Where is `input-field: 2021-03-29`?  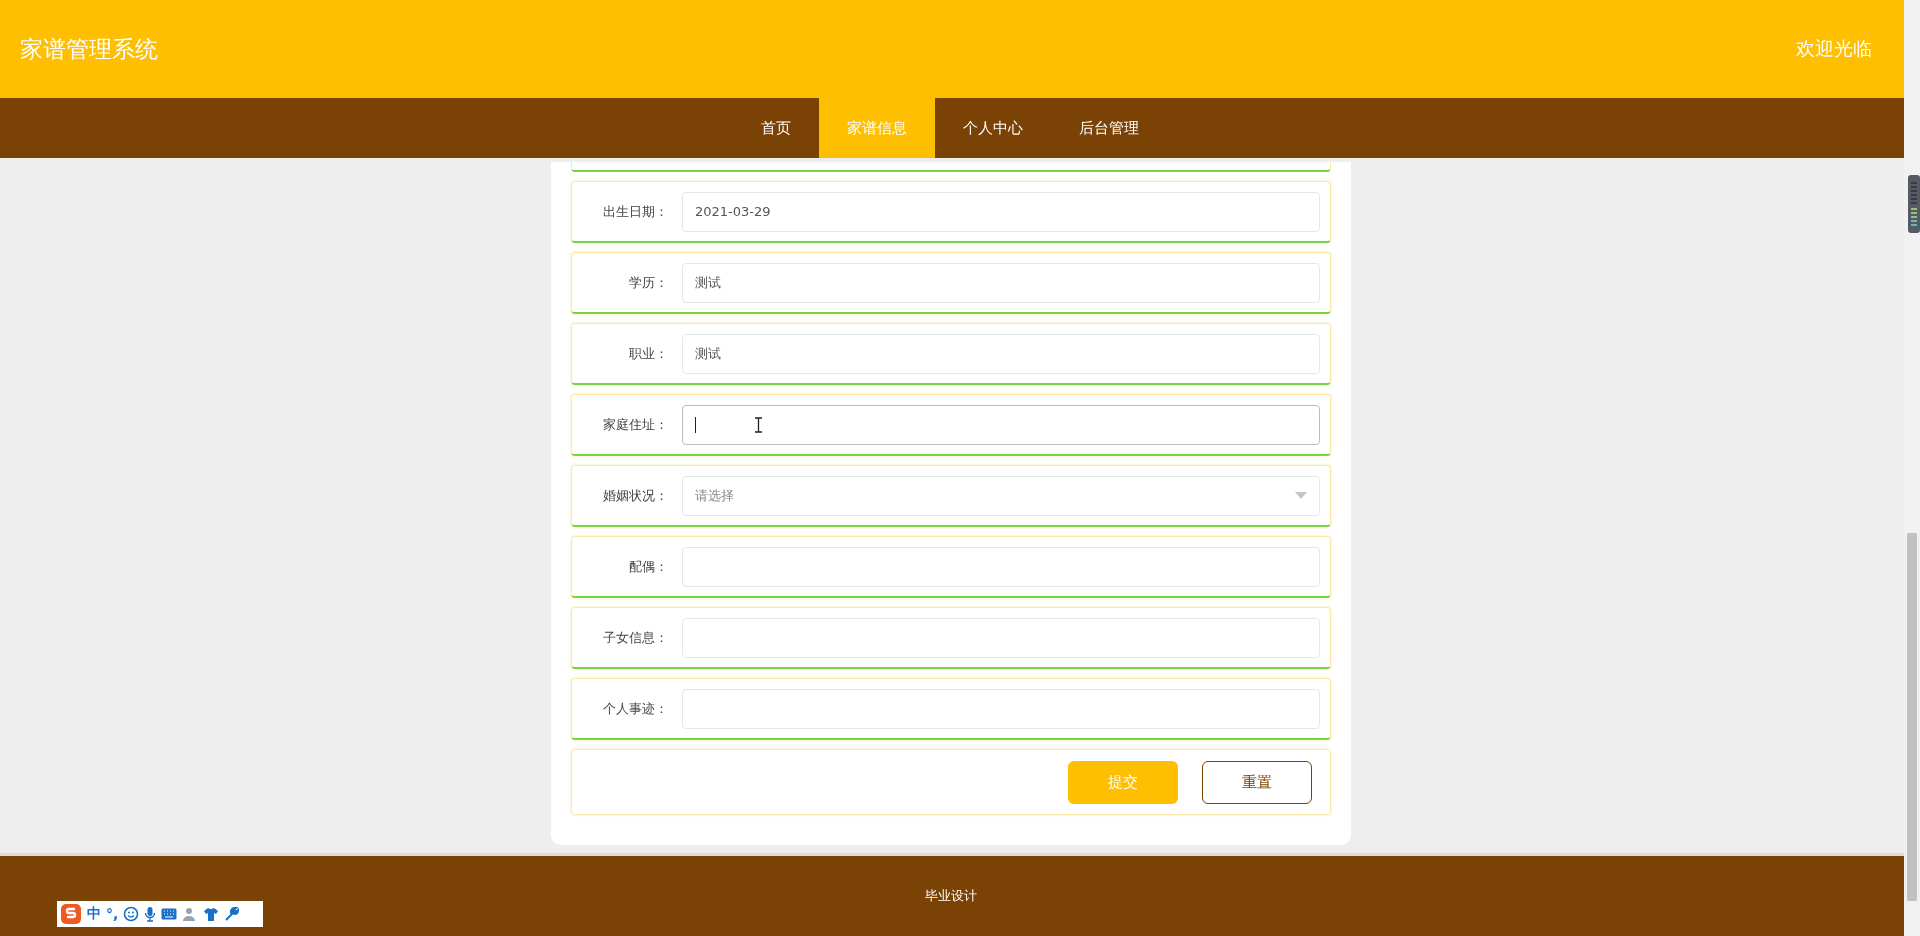 input-field: 2021-03-29 is located at coordinates (1001, 211).